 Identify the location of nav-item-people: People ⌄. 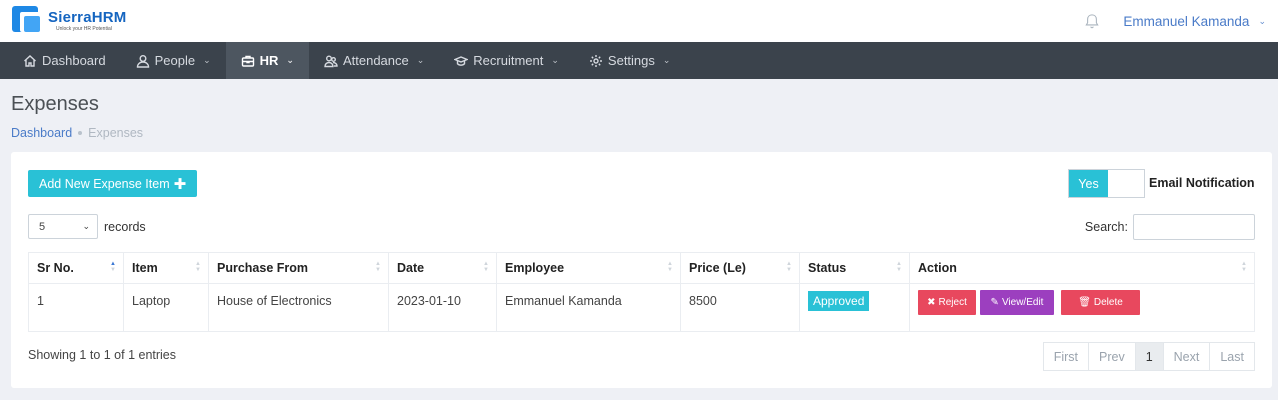
(173, 60).